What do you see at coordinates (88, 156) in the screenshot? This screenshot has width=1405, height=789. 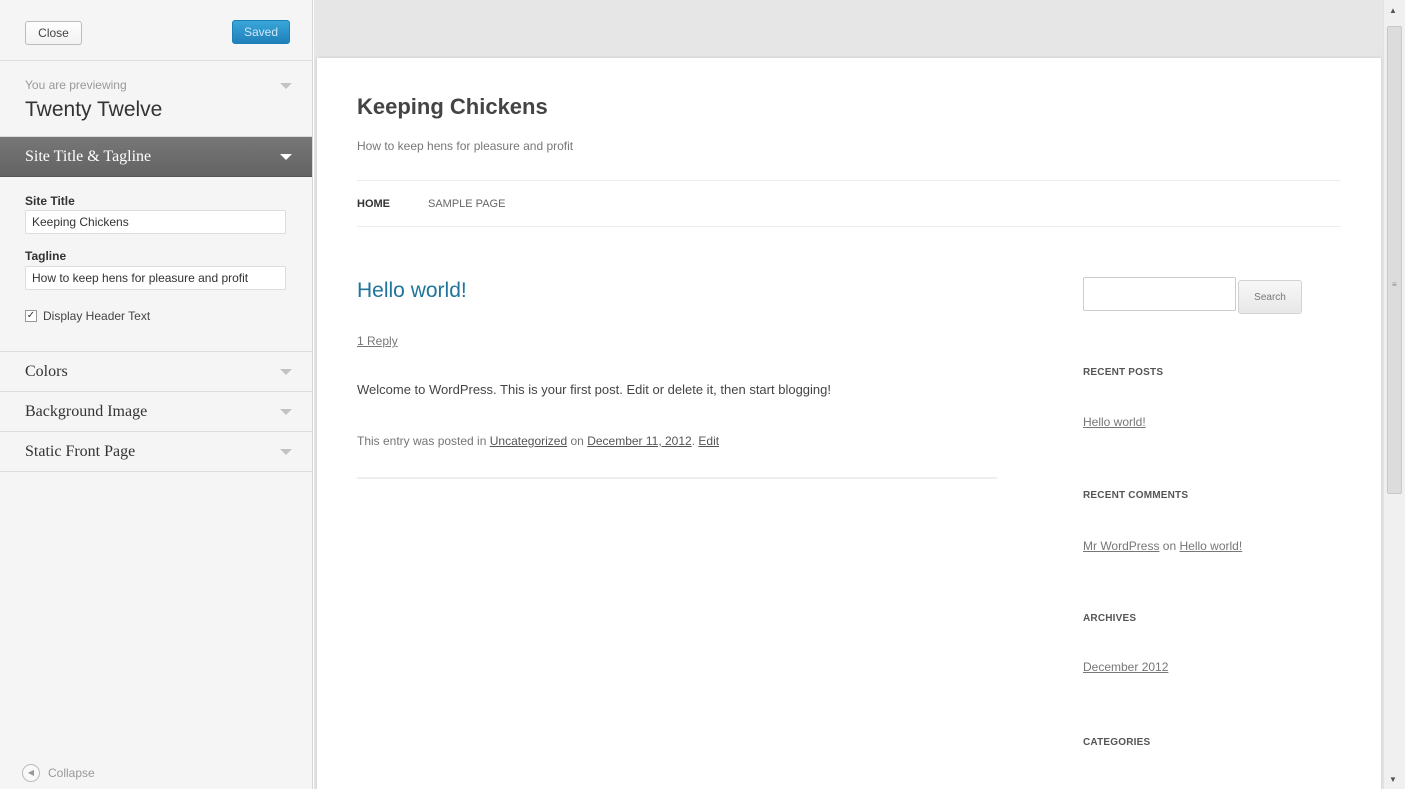 I see `section-label: Site Title & Tagline` at bounding box center [88, 156].